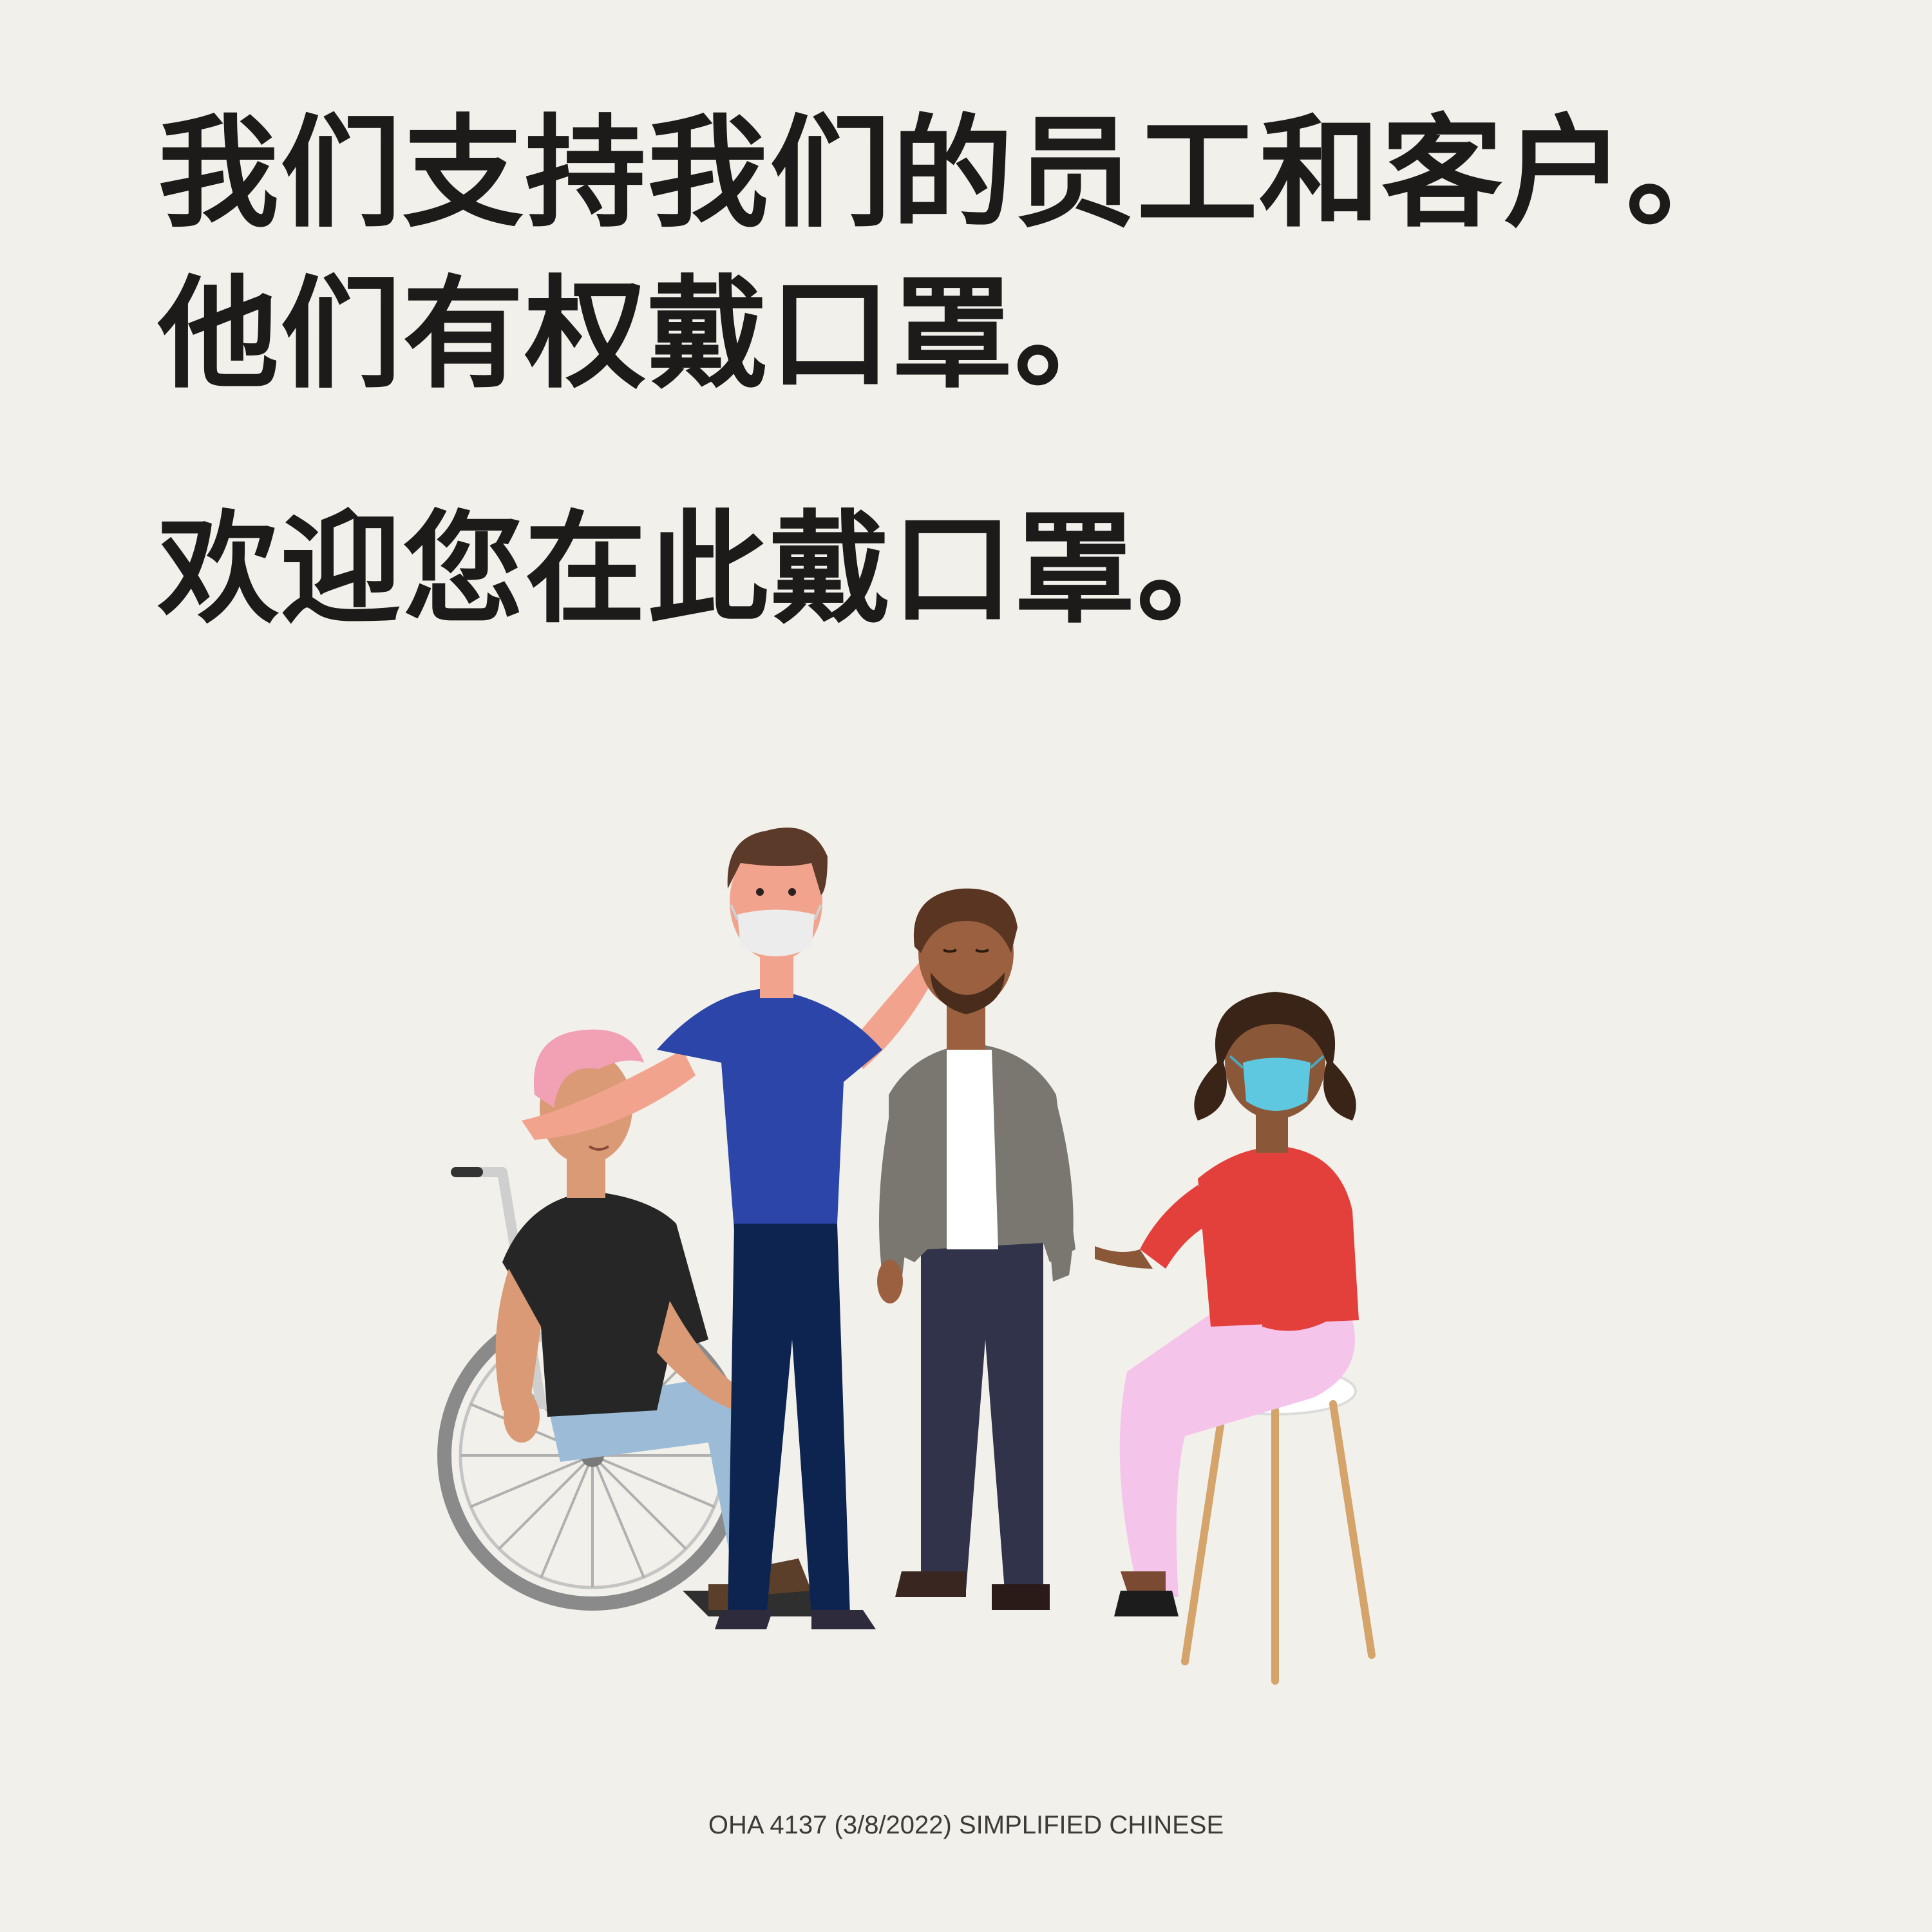 The height and width of the screenshot is (1932, 1932). I want to click on form-code: OHA 4137 (3/8/2022) SIMPLIFIED CHINESE, so click(966, 1825).